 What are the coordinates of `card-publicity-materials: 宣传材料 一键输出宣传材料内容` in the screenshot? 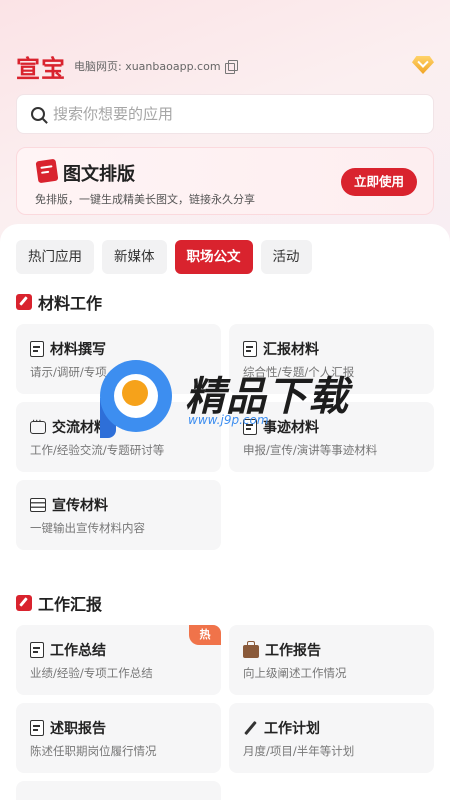 It's located at (118, 515).